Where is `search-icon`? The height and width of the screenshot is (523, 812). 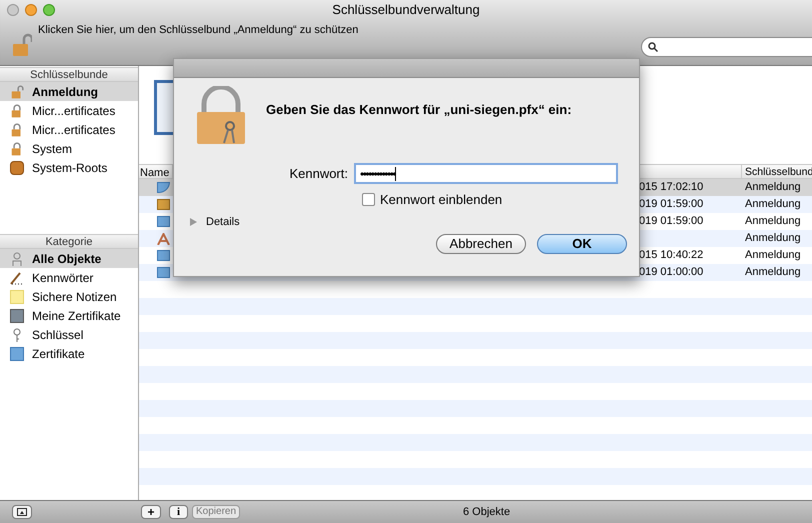
search-icon is located at coordinates (653, 47).